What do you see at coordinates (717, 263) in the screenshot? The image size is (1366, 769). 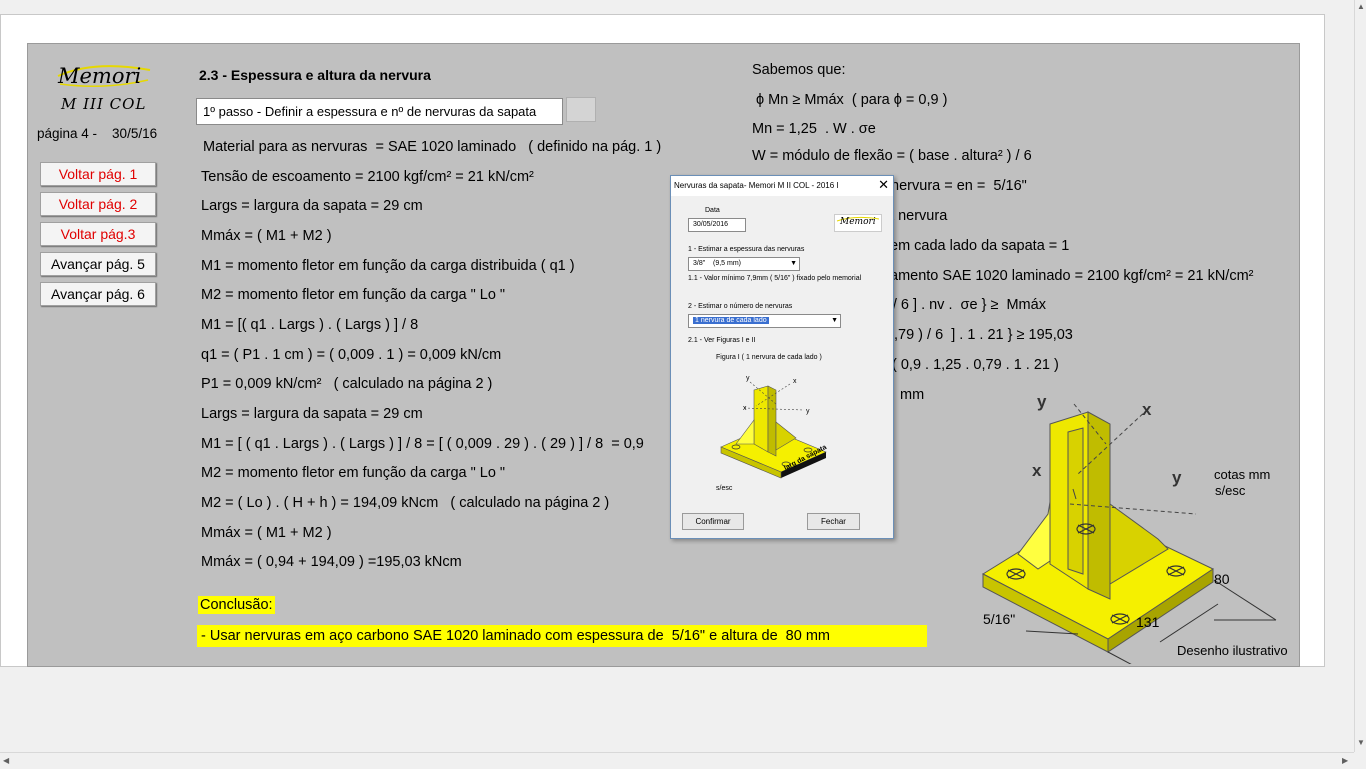 I see `thickness-value: 3/8" (9,5 mm)` at bounding box center [717, 263].